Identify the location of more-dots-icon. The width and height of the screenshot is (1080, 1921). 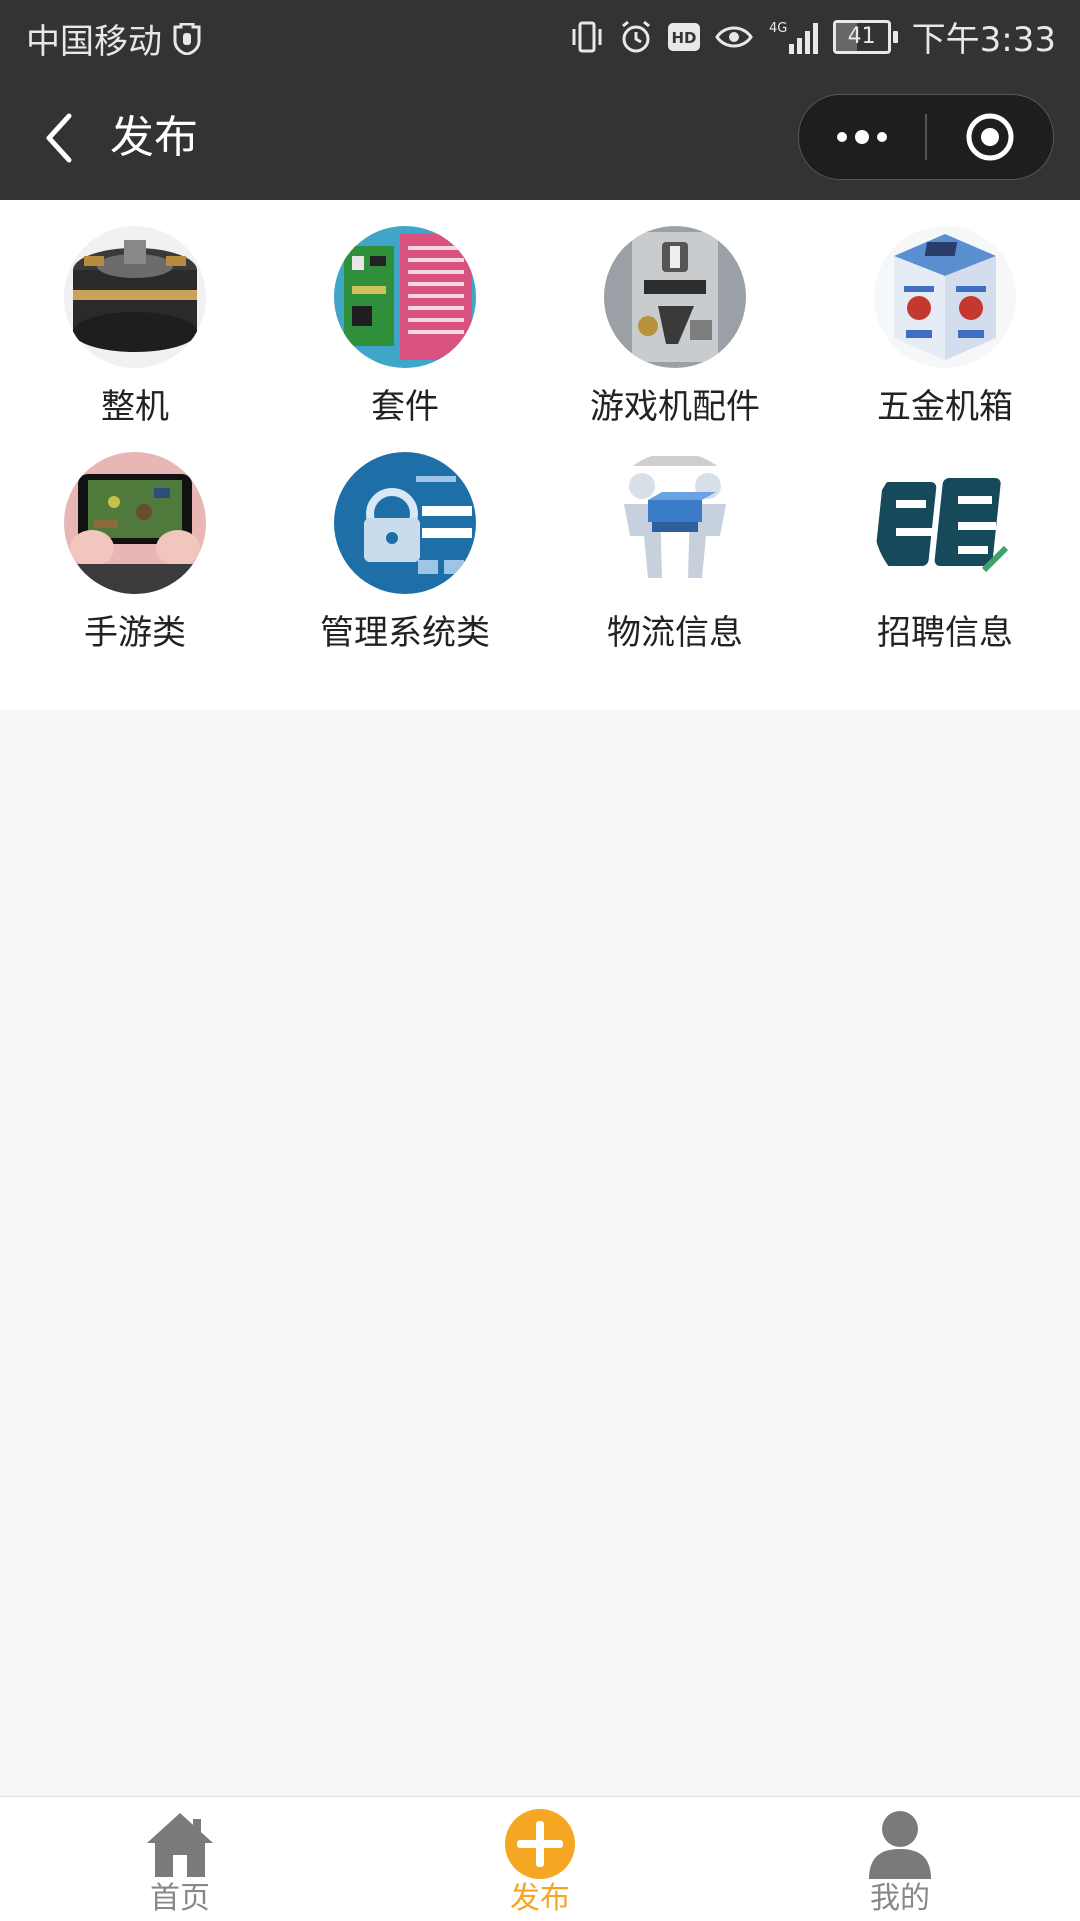
(862, 137).